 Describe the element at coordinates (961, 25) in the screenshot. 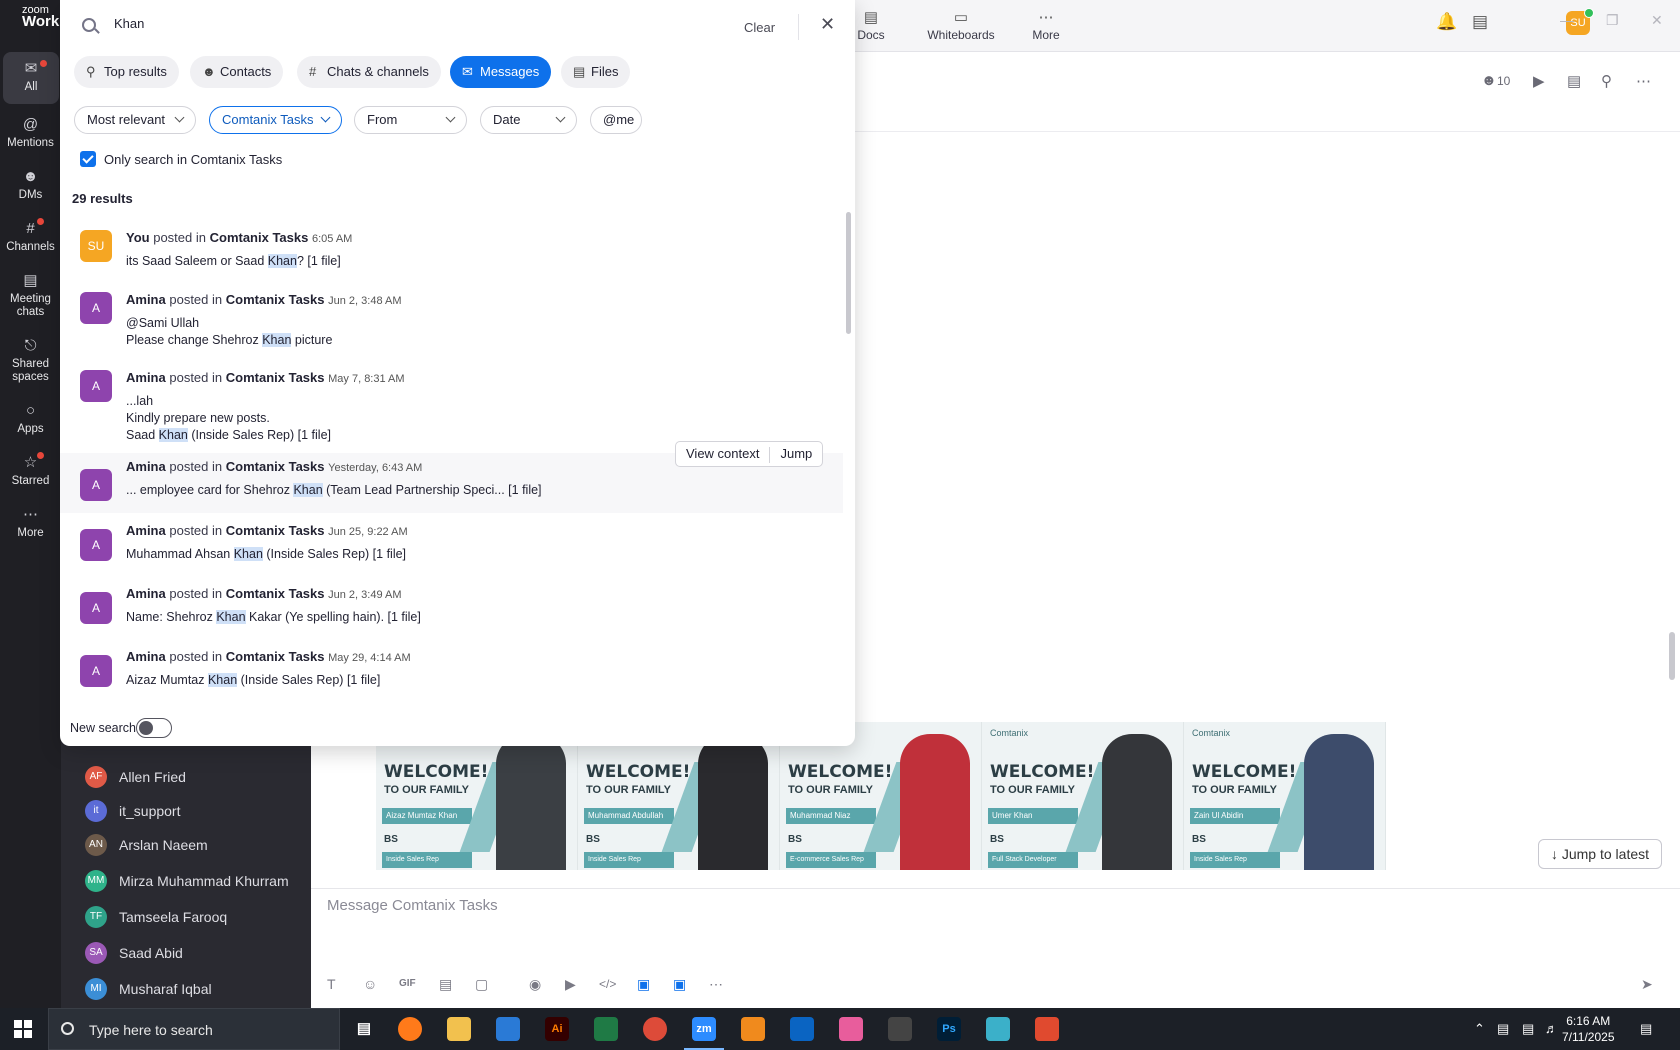

I see `tab-whiteboards: ▭ Whiteboards` at that location.